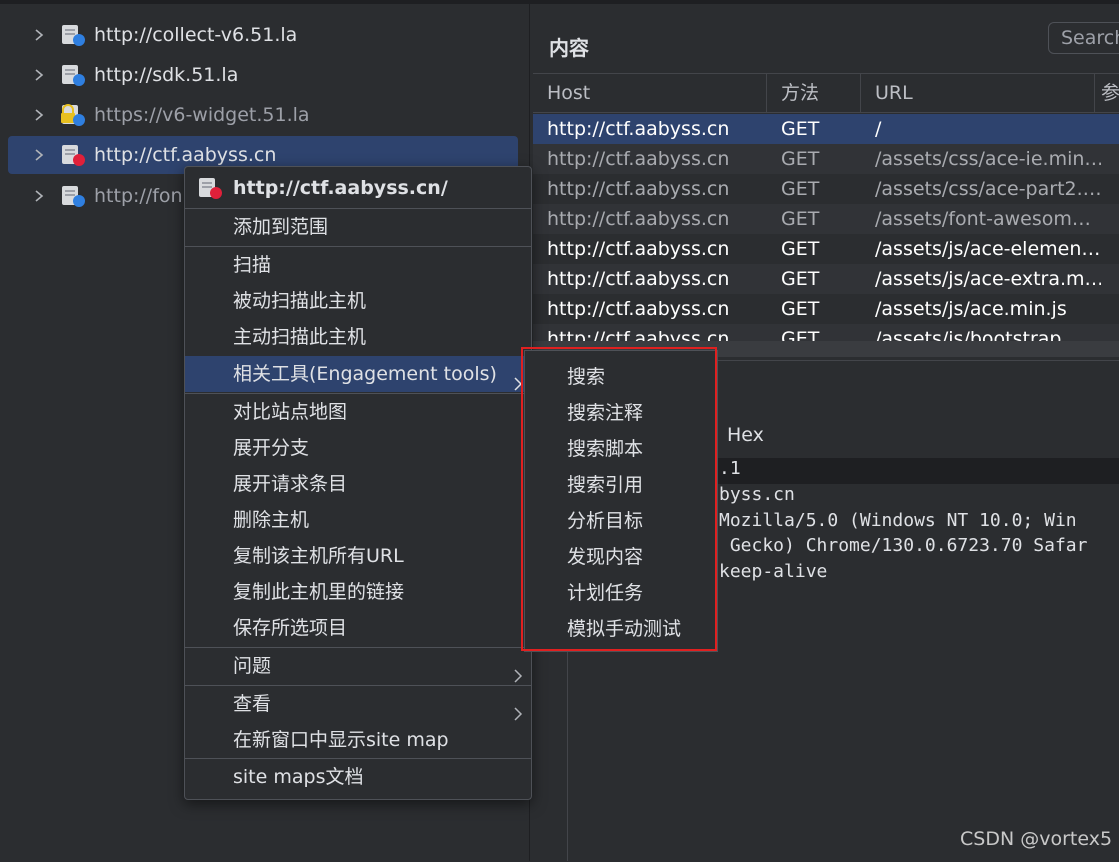  What do you see at coordinates (365, 374) in the screenshot?
I see `menu-item-label: 相关工具(Engagement tools)` at bounding box center [365, 374].